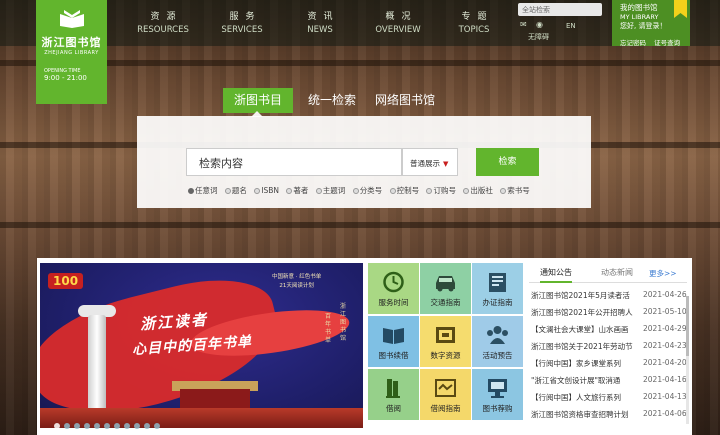 This screenshot has height=435, width=720. What do you see at coordinates (523, 24) in the screenshot?
I see `wechat-icon: ✉` at bounding box center [523, 24].